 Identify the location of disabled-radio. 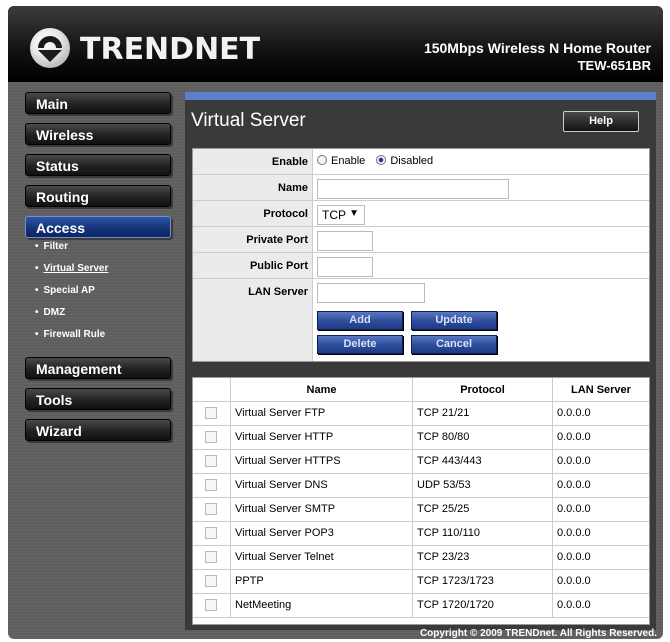
(381, 160).